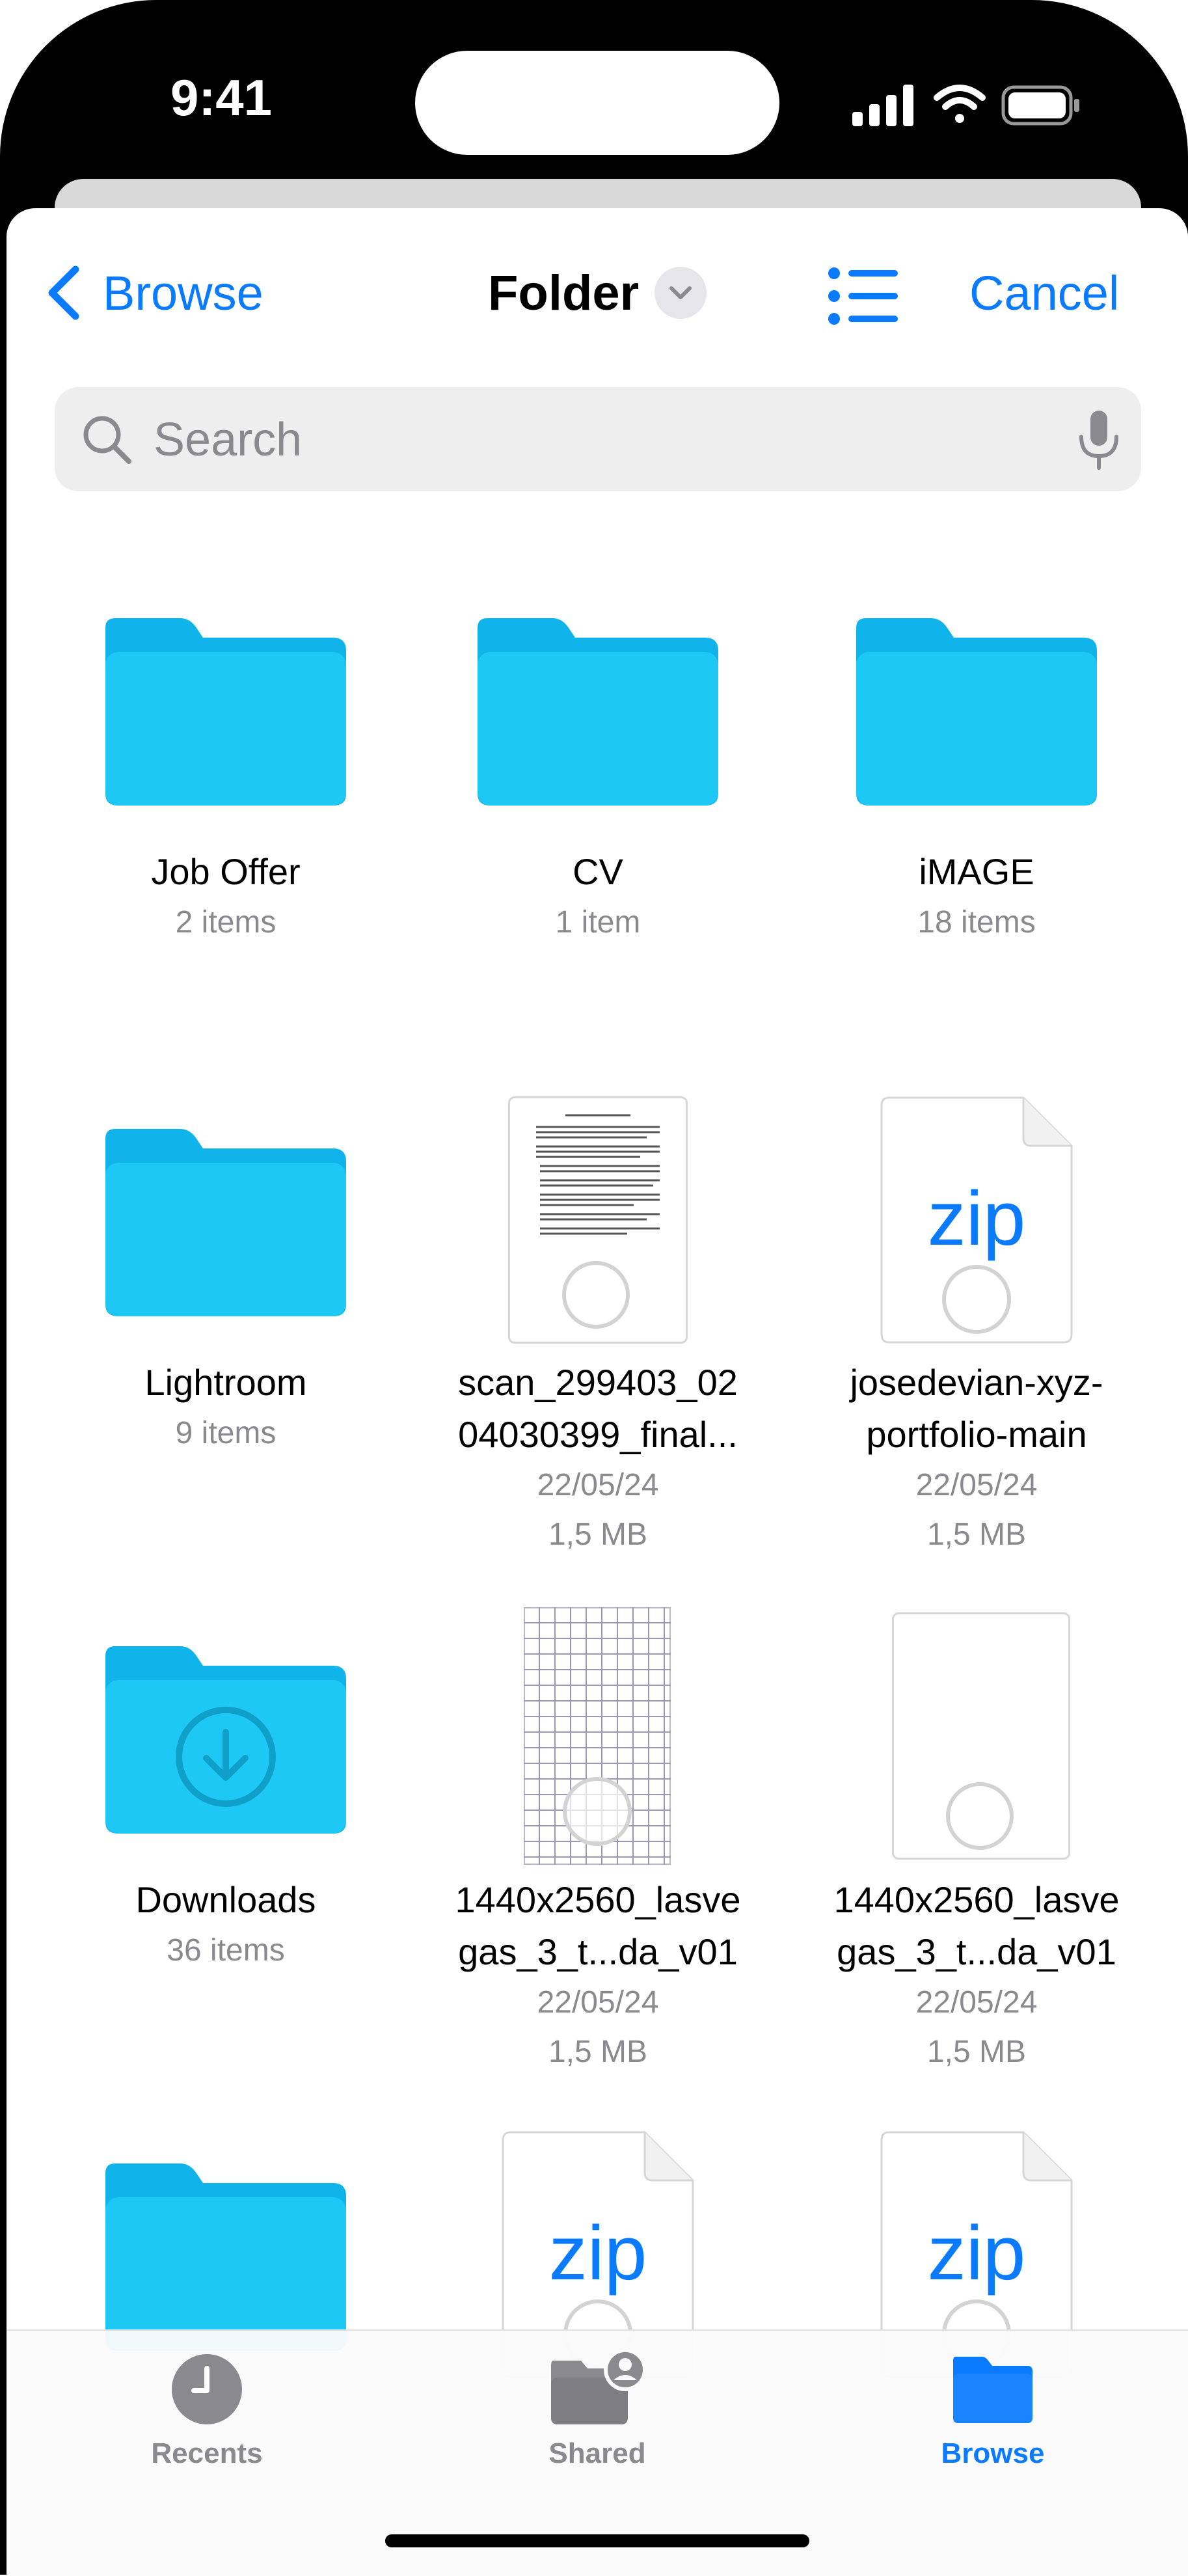 The image size is (1188, 2576). Describe the element at coordinates (597, 103) in the screenshot. I see `dynamic-island` at that location.